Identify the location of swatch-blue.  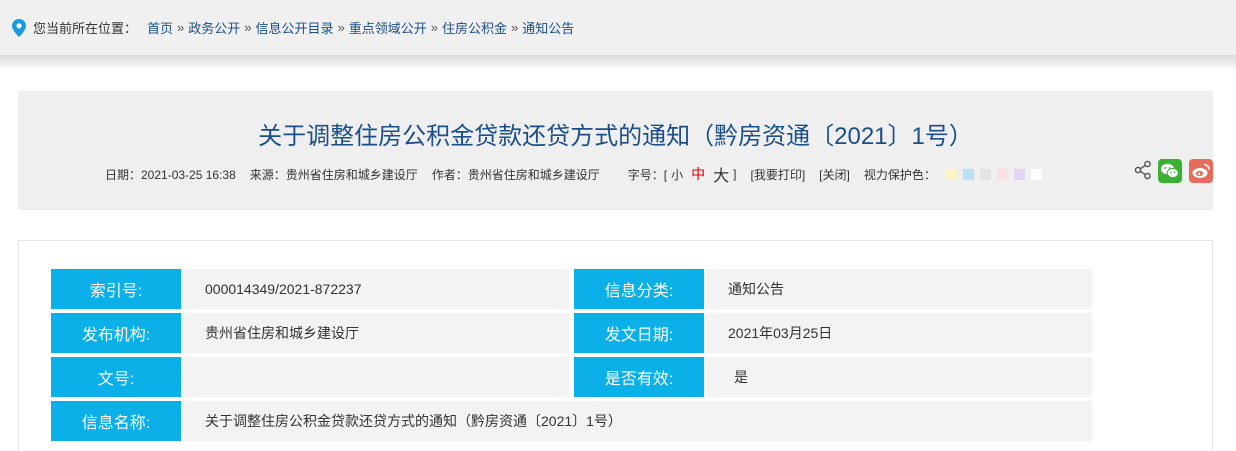
(968, 174).